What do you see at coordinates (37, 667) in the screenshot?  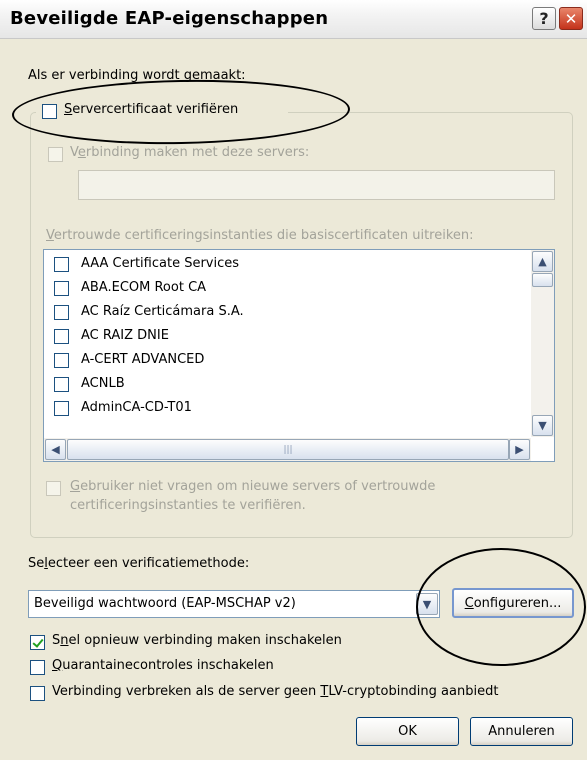 I see `quarantine-checkbox` at bounding box center [37, 667].